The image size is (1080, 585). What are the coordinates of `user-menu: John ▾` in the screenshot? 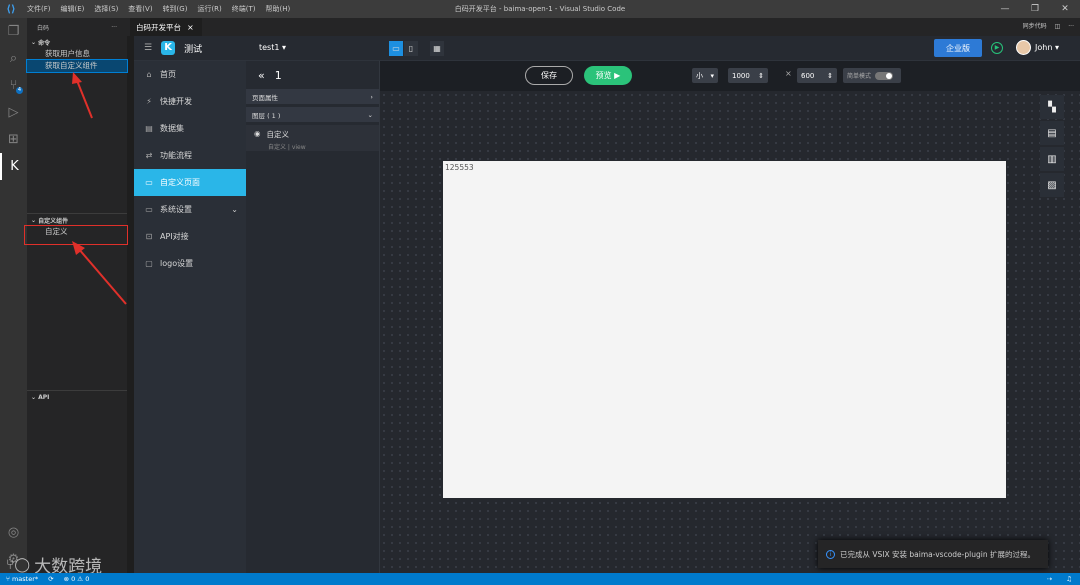 It's located at (1037, 47).